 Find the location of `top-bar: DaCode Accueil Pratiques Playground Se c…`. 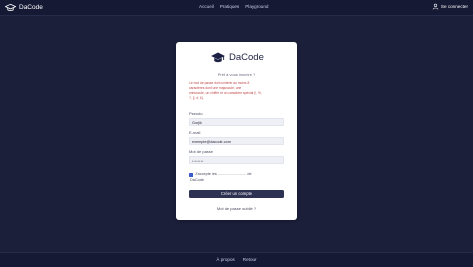

top-bar: DaCode Accueil Pratiques Playground Se c… is located at coordinates (236, 8).